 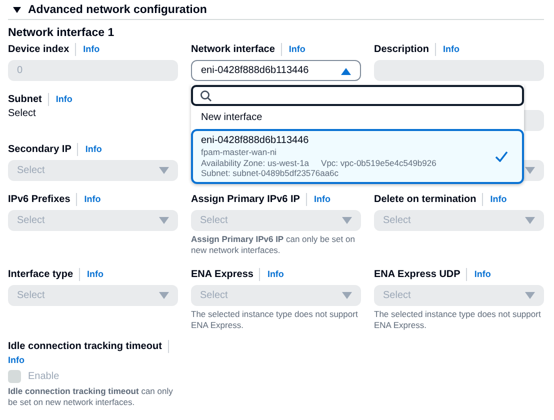 What do you see at coordinates (357, 117) in the screenshot?
I see `dropdown-option: New interface` at bounding box center [357, 117].